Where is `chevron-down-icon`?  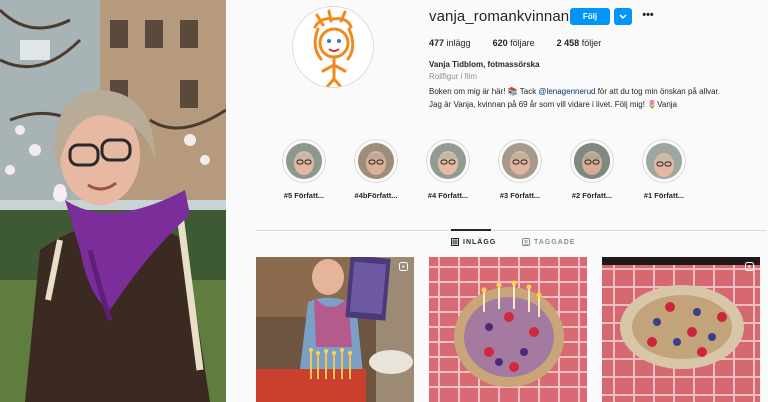
chevron-down-icon is located at coordinates (623, 16).